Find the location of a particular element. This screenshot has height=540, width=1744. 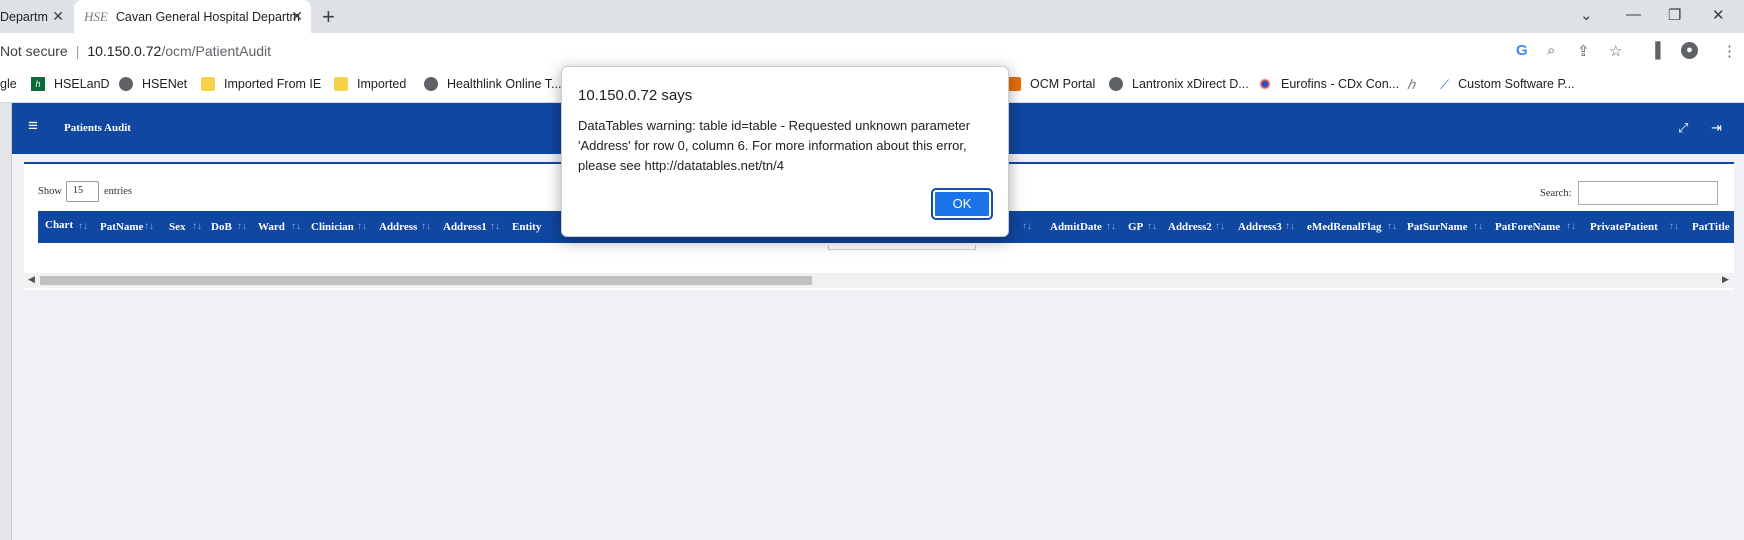

ok-button: OK is located at coordinates (962, 204).